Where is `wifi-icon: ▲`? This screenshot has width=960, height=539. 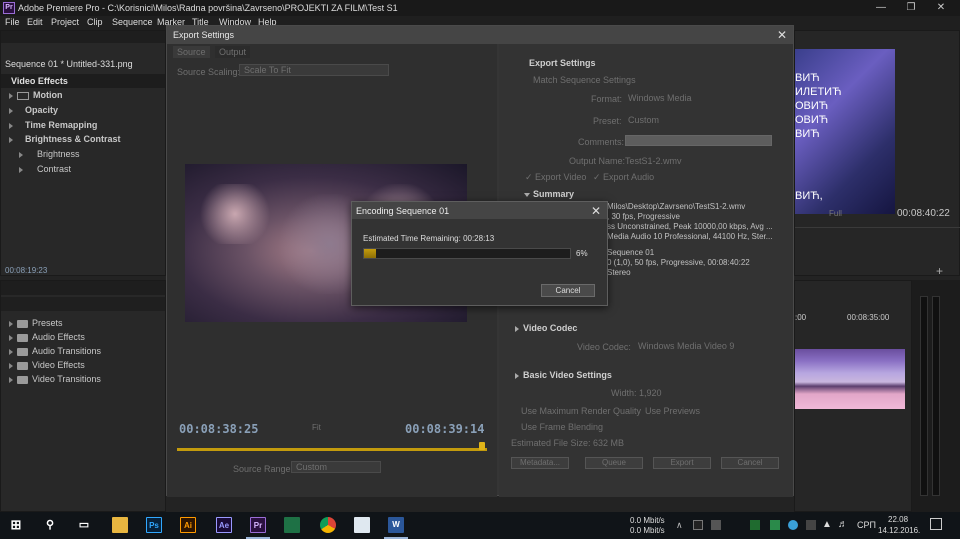
wifi-icon: ▲ is located at coordinates (827, 524).